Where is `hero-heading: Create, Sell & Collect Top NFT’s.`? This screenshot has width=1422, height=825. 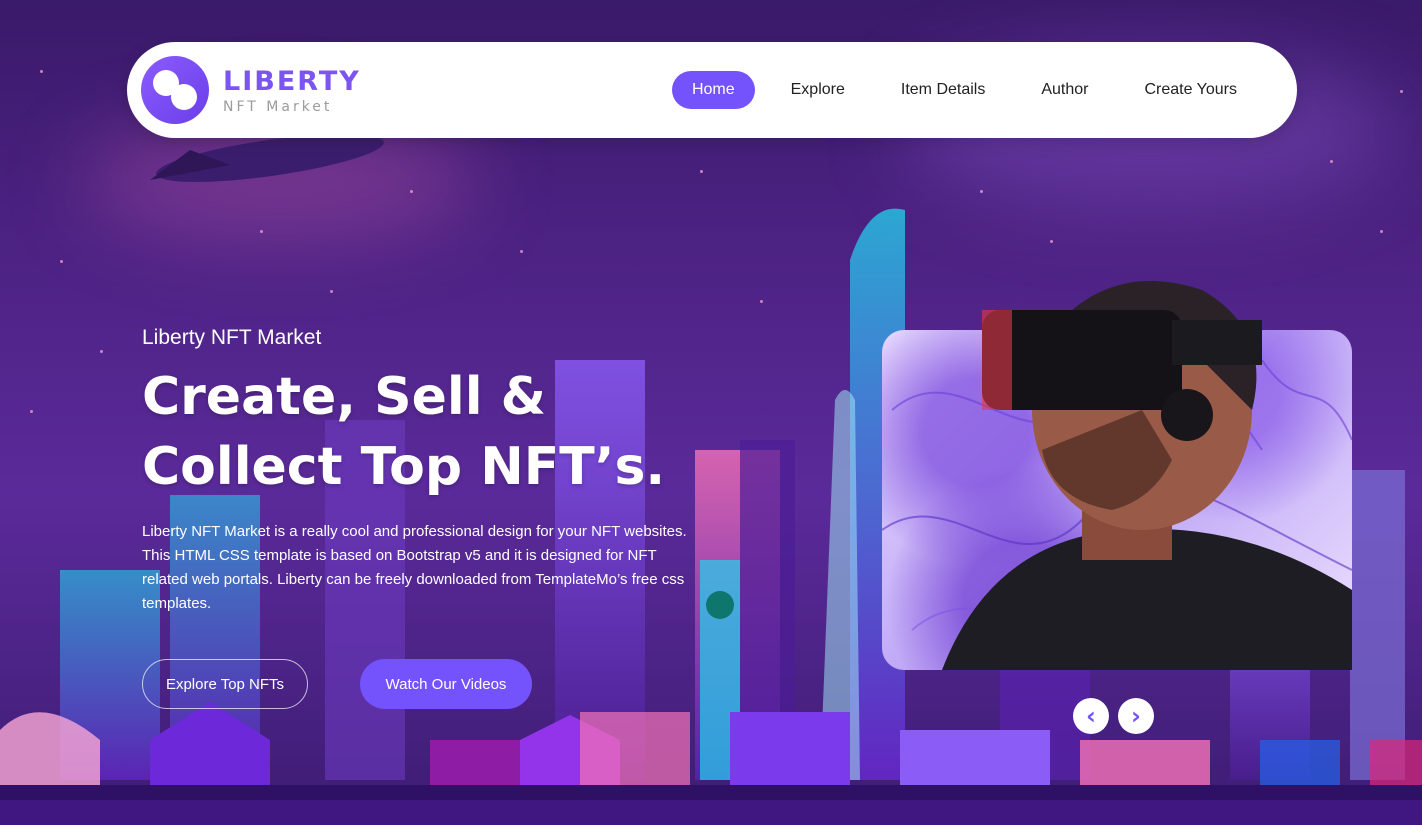
hero-heading: Create, Sell & Collect Top NFT’s. is located at coordinates (422, 432).